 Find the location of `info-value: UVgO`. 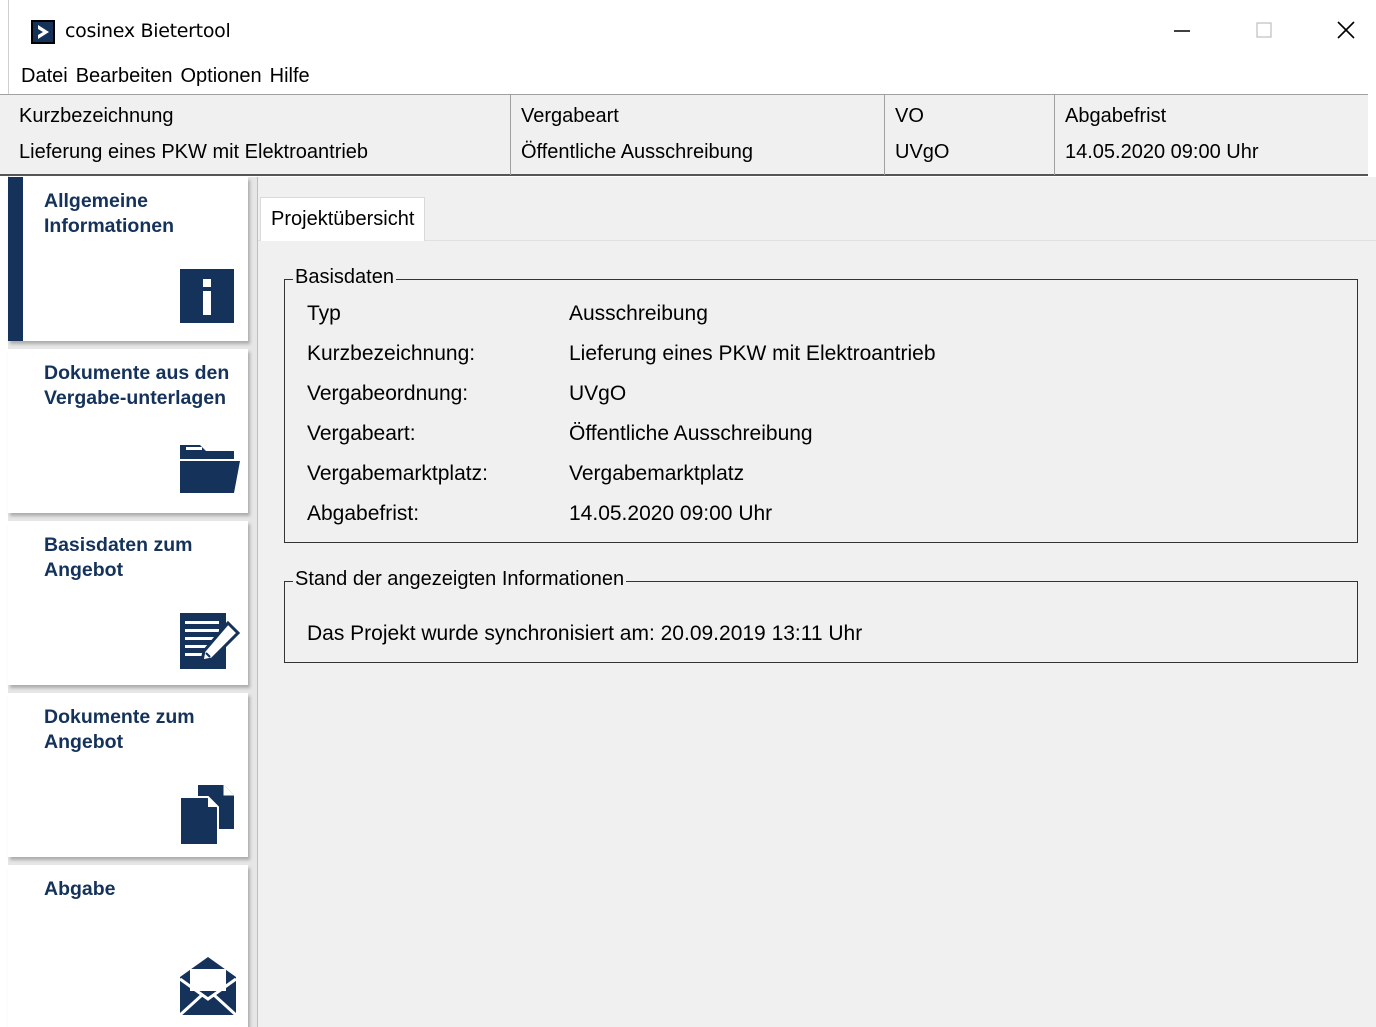

info-value: UVgO is located at coordinates (598, 393).